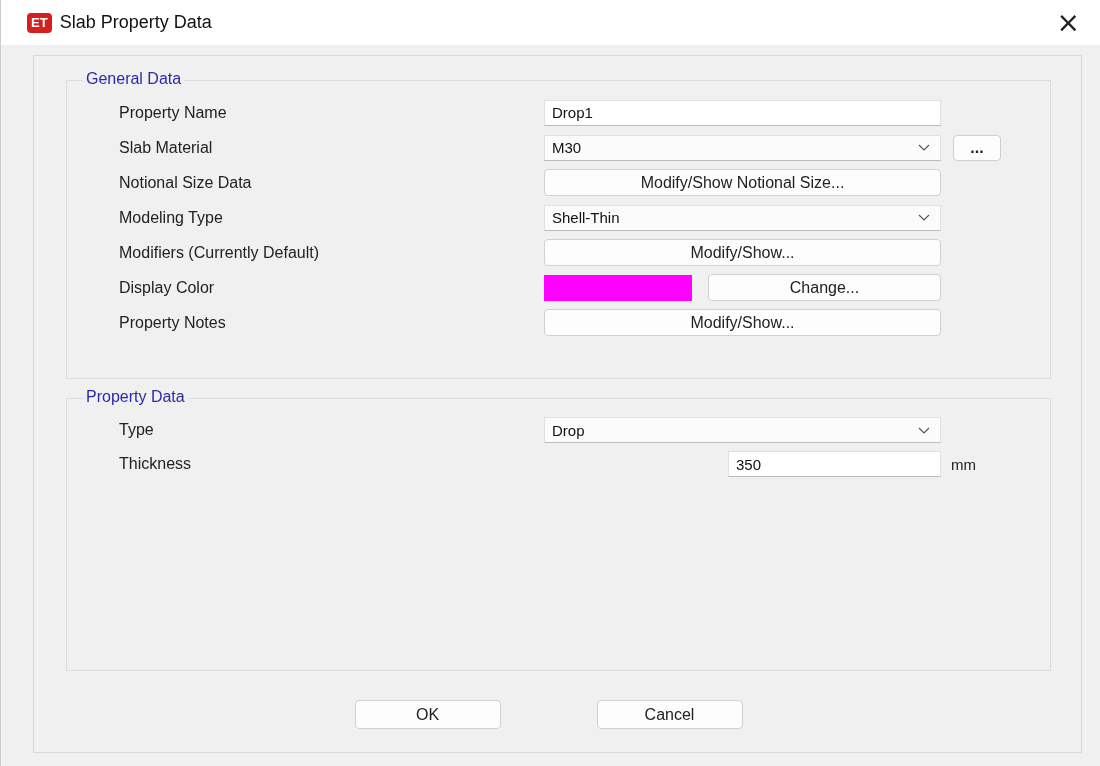 This screenshot has width=1100, height=766. What do you see at coordinates (166, 147) in the screenshot?
I see `field-label: Slab Material` at bounding box center [166, 147].